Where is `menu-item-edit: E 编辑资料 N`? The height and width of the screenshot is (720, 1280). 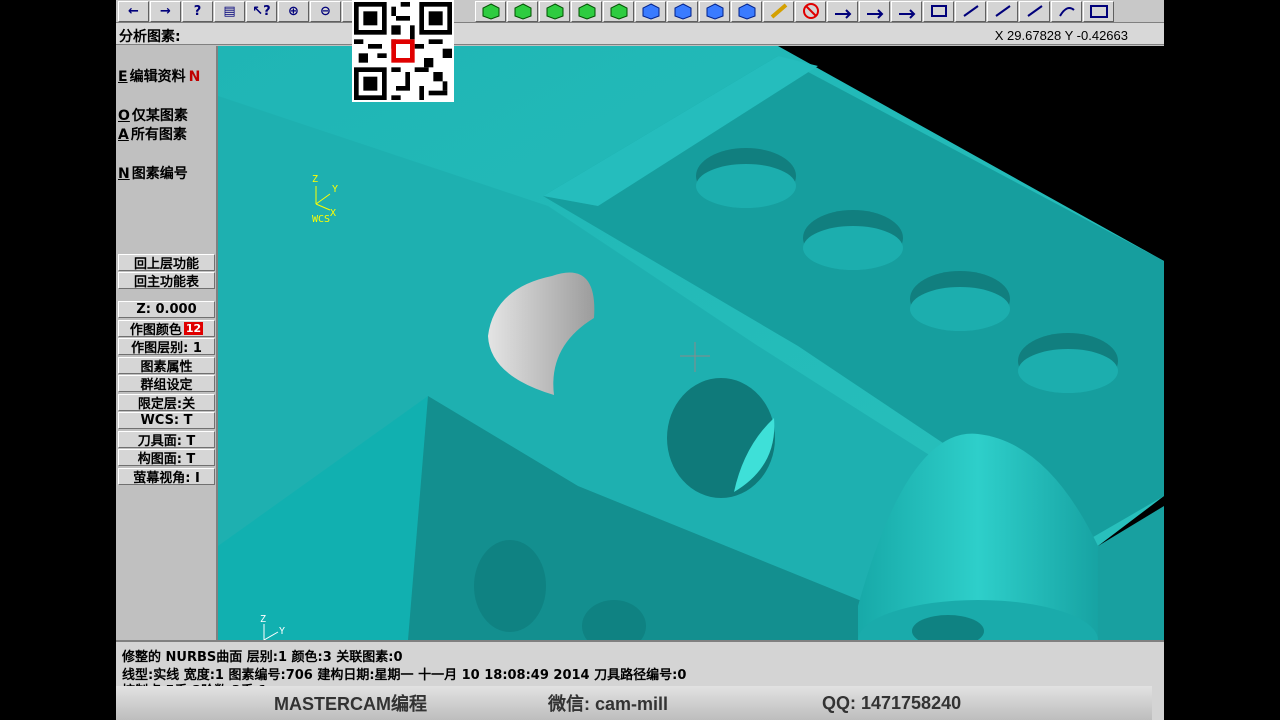
menu-item-edit: E 编辑资料 N is located at coordinates (159, 76).